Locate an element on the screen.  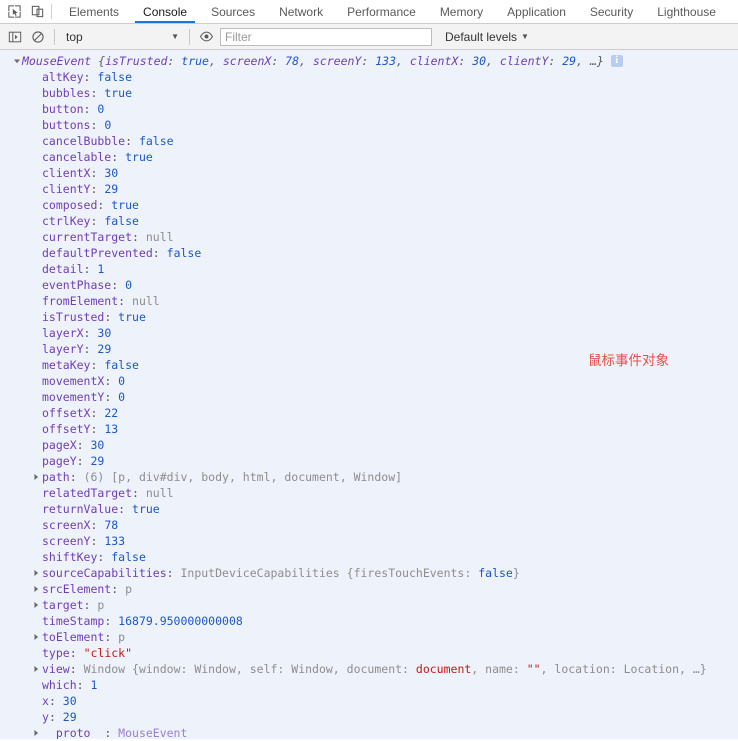
tab-network-label: Network is located at coordinates (301, 11).